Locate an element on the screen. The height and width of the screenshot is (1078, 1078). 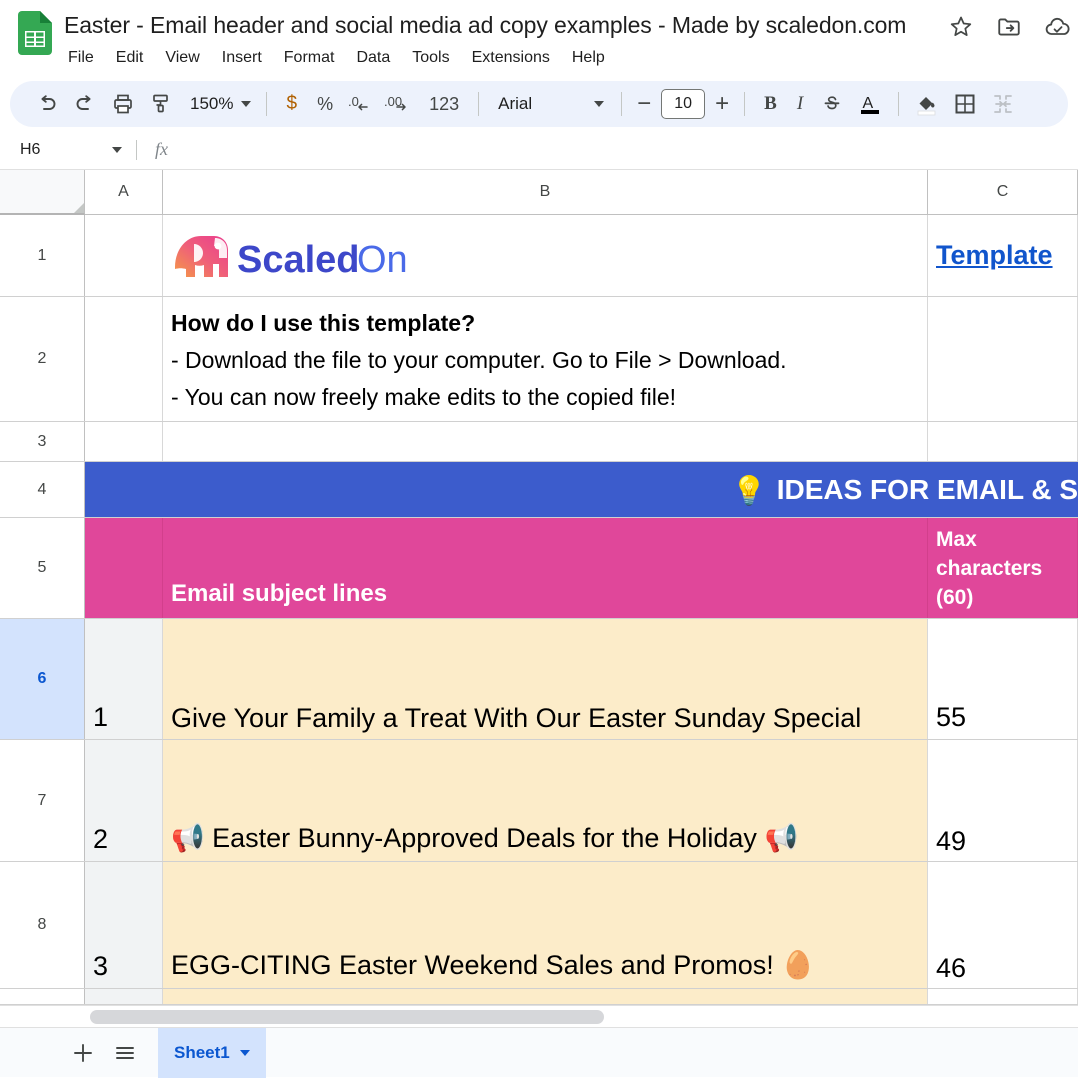
all-sheets-button is located at coordinates (125, 1053).